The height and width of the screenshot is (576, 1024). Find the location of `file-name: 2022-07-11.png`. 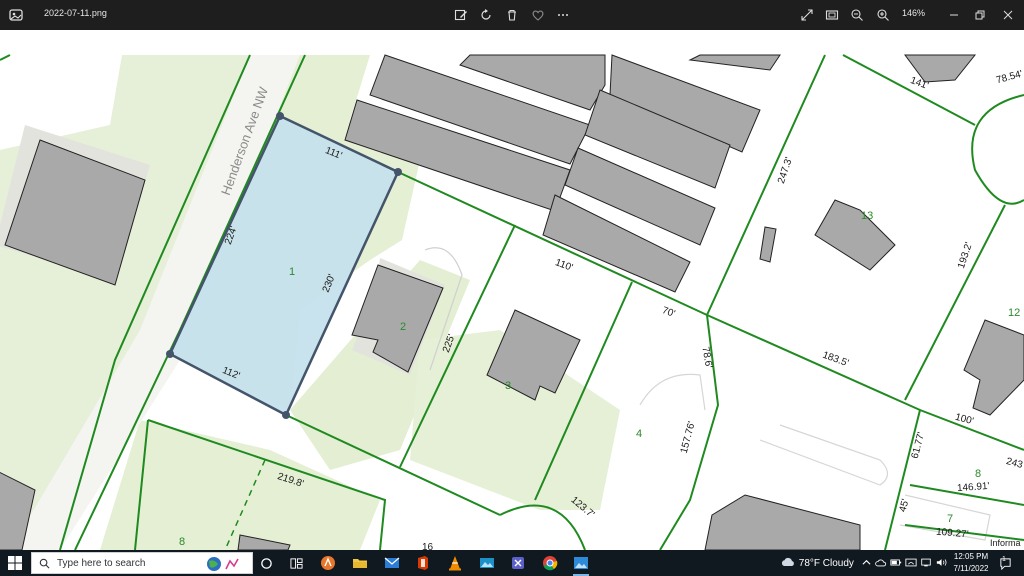

file-name: 2022-07-11.png is located at coordinates (75, 13).